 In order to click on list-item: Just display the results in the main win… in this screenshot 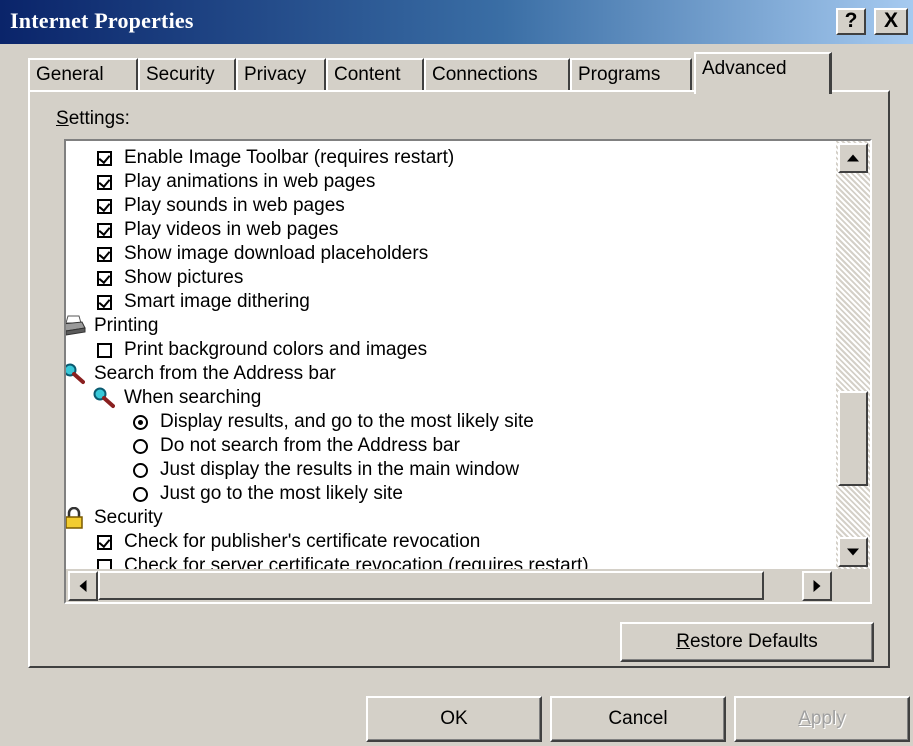, I will do `click(323, 470)`.